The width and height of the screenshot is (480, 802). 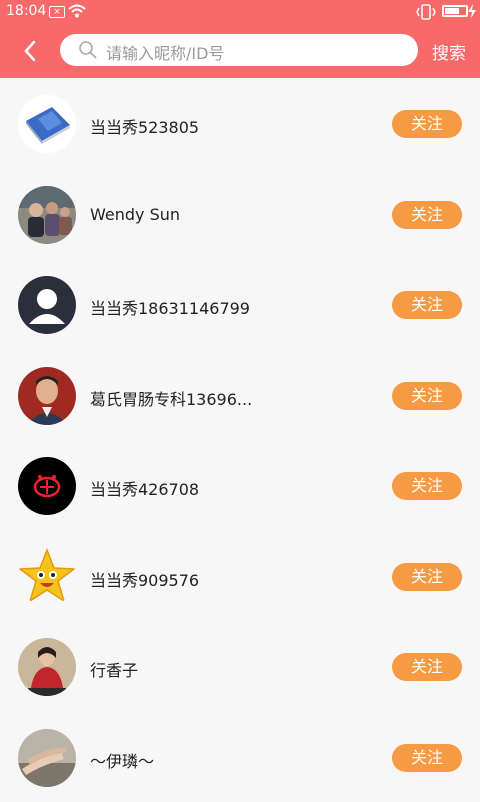 What do you see at coordinates (240, 485) in the screenshot?
I see `list-item: 当当秀426708 关注` at bounding box center [240, 485].